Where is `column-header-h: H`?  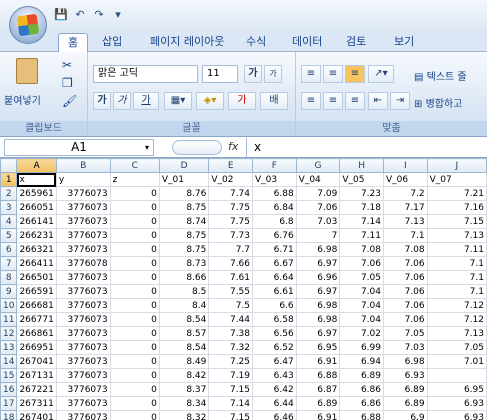 column-header-h: H is located at coordinates (361, 165).